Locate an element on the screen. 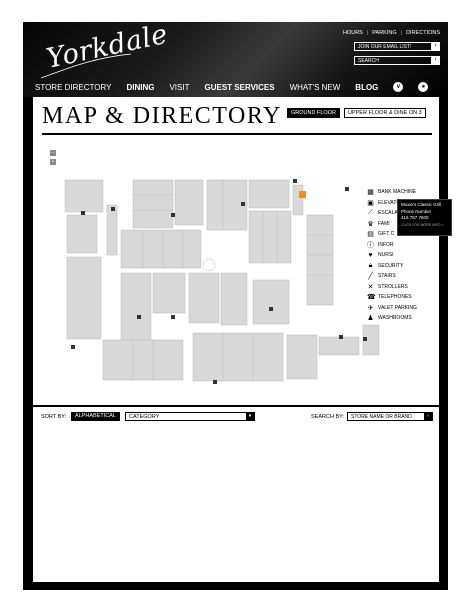 The height and width of the screenshot is (613, 474). stroller-icon is located at coordinates (215, 382).